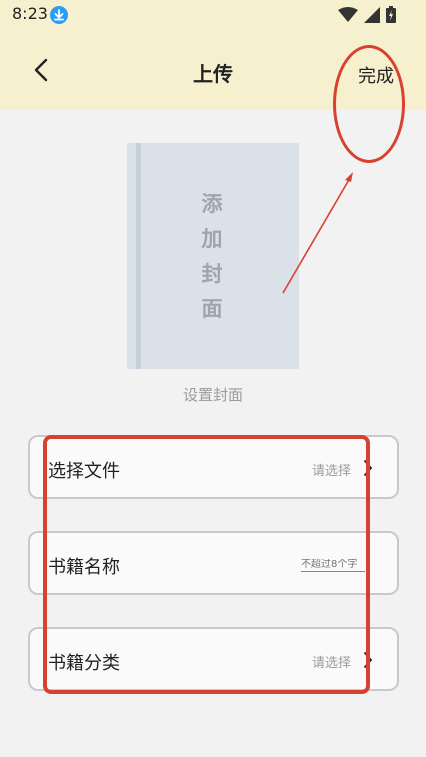 The width and height of the screenshot is (426, 757). I want to click on status-icons, so click(367, 14).